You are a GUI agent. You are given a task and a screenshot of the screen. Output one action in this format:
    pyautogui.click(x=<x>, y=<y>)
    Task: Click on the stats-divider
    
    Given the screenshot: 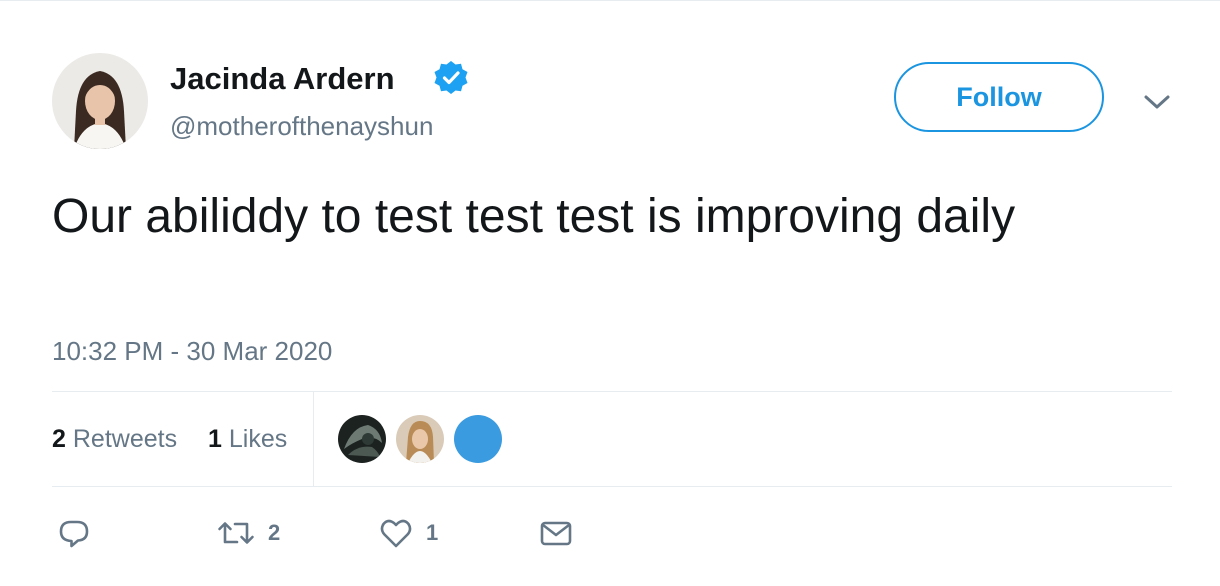 What is the action you would take?
    pyautogui.click(x=313, y=439)
    